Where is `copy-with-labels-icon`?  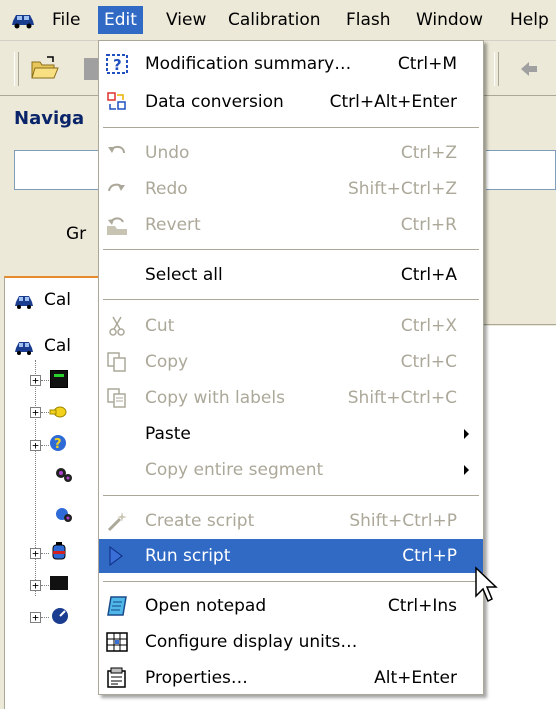 copy-with-labels-icon is located at coordinates (116, 398).